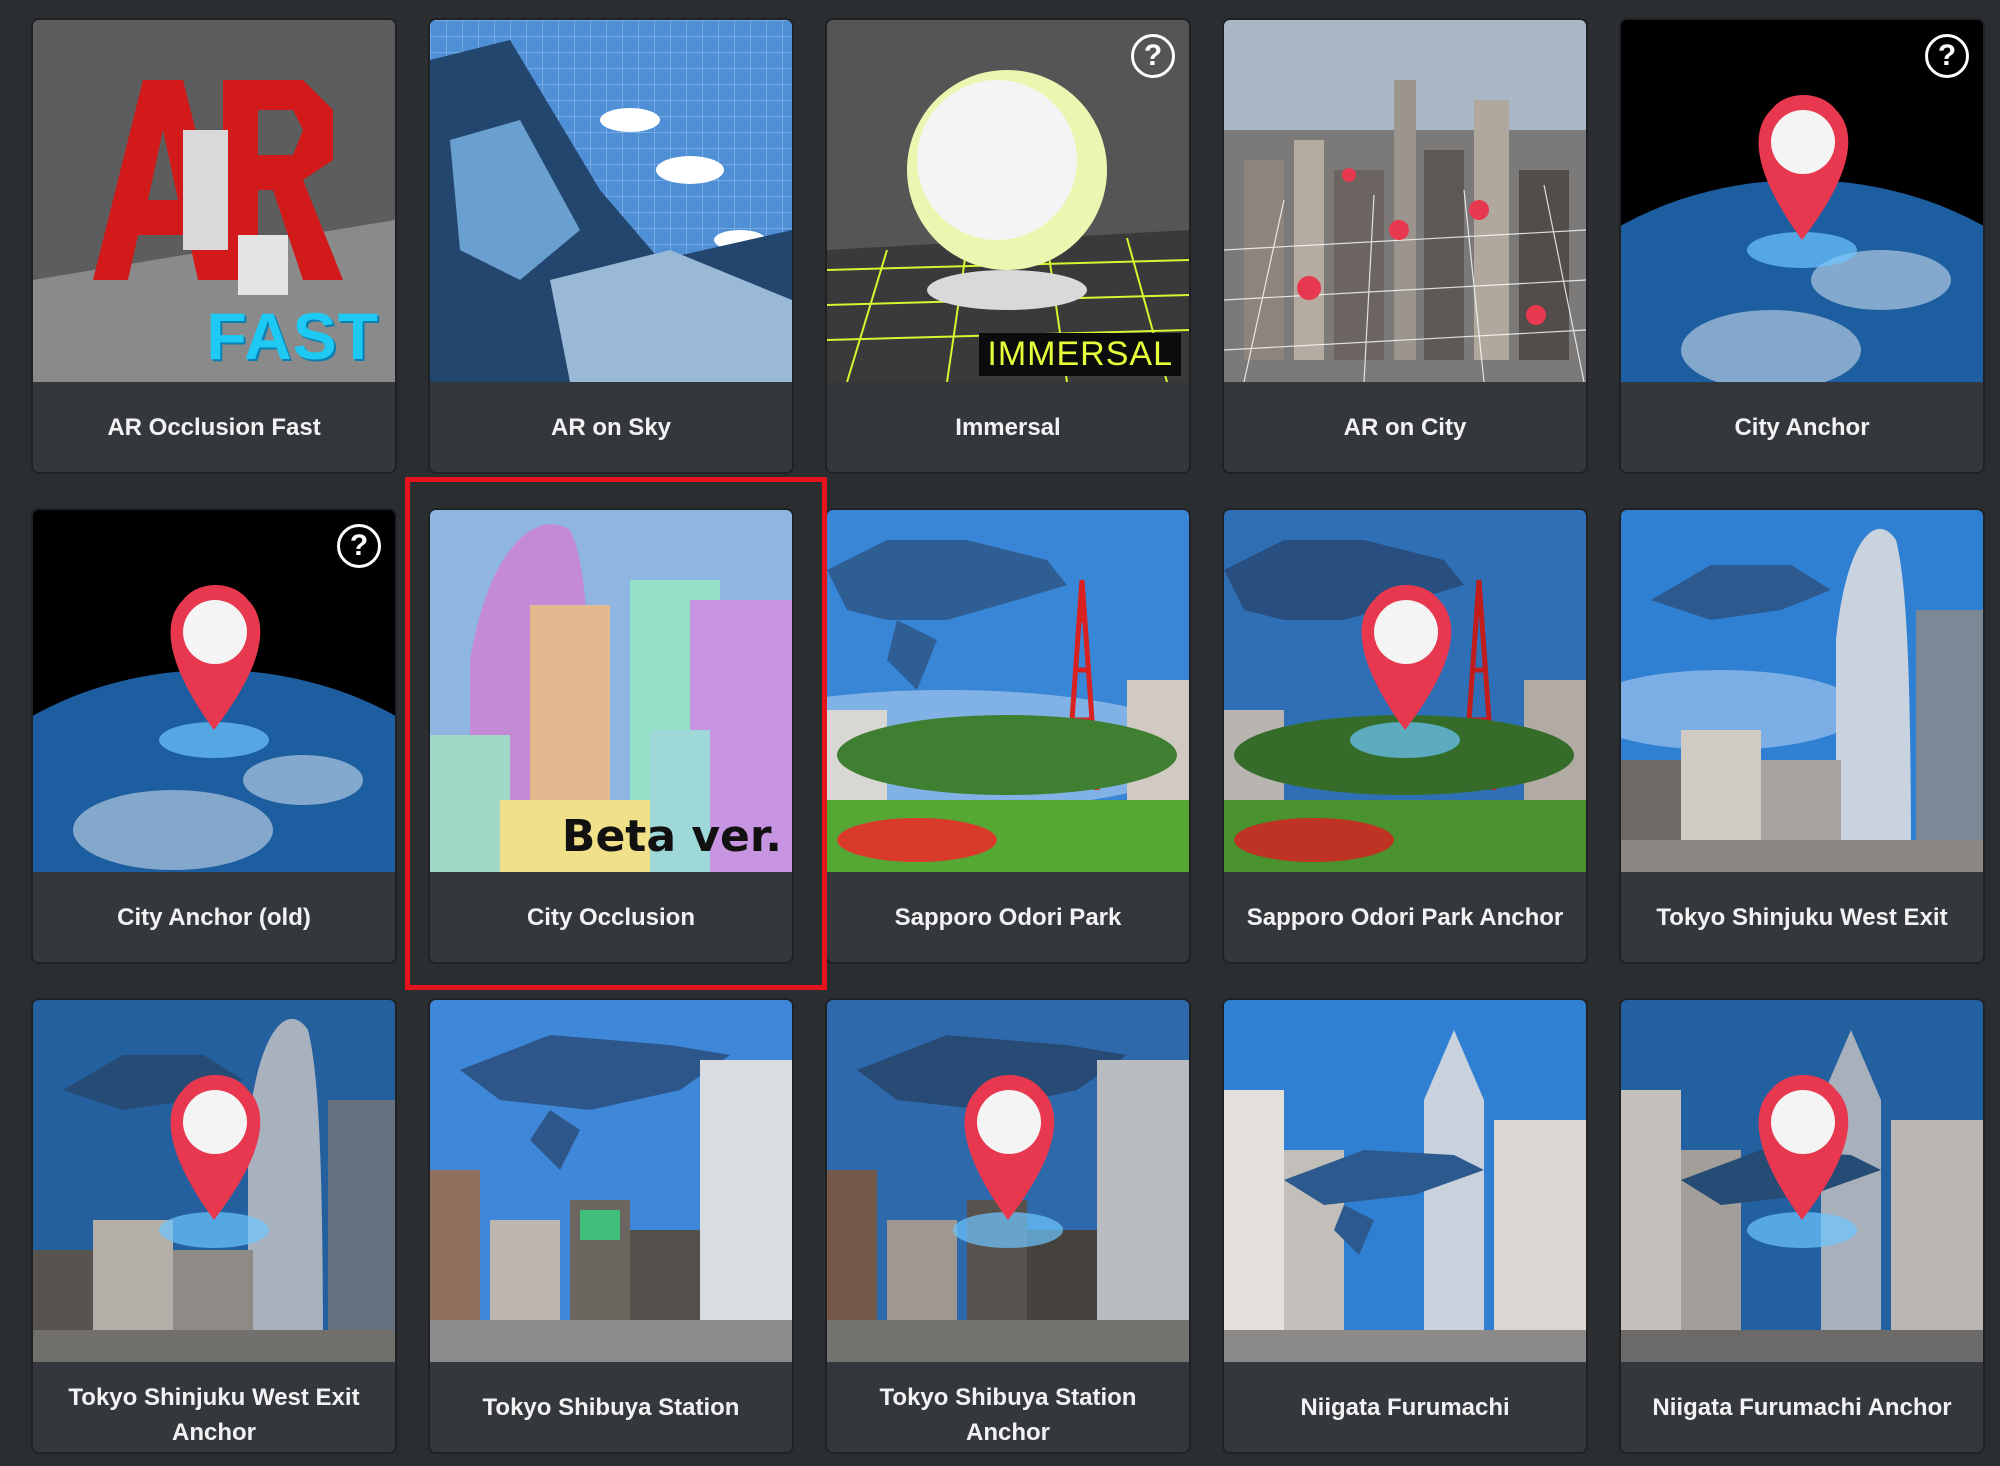  I want to click on card-title: Tokyo Shinjuku West Exit Anchor, so click(214, 1415).